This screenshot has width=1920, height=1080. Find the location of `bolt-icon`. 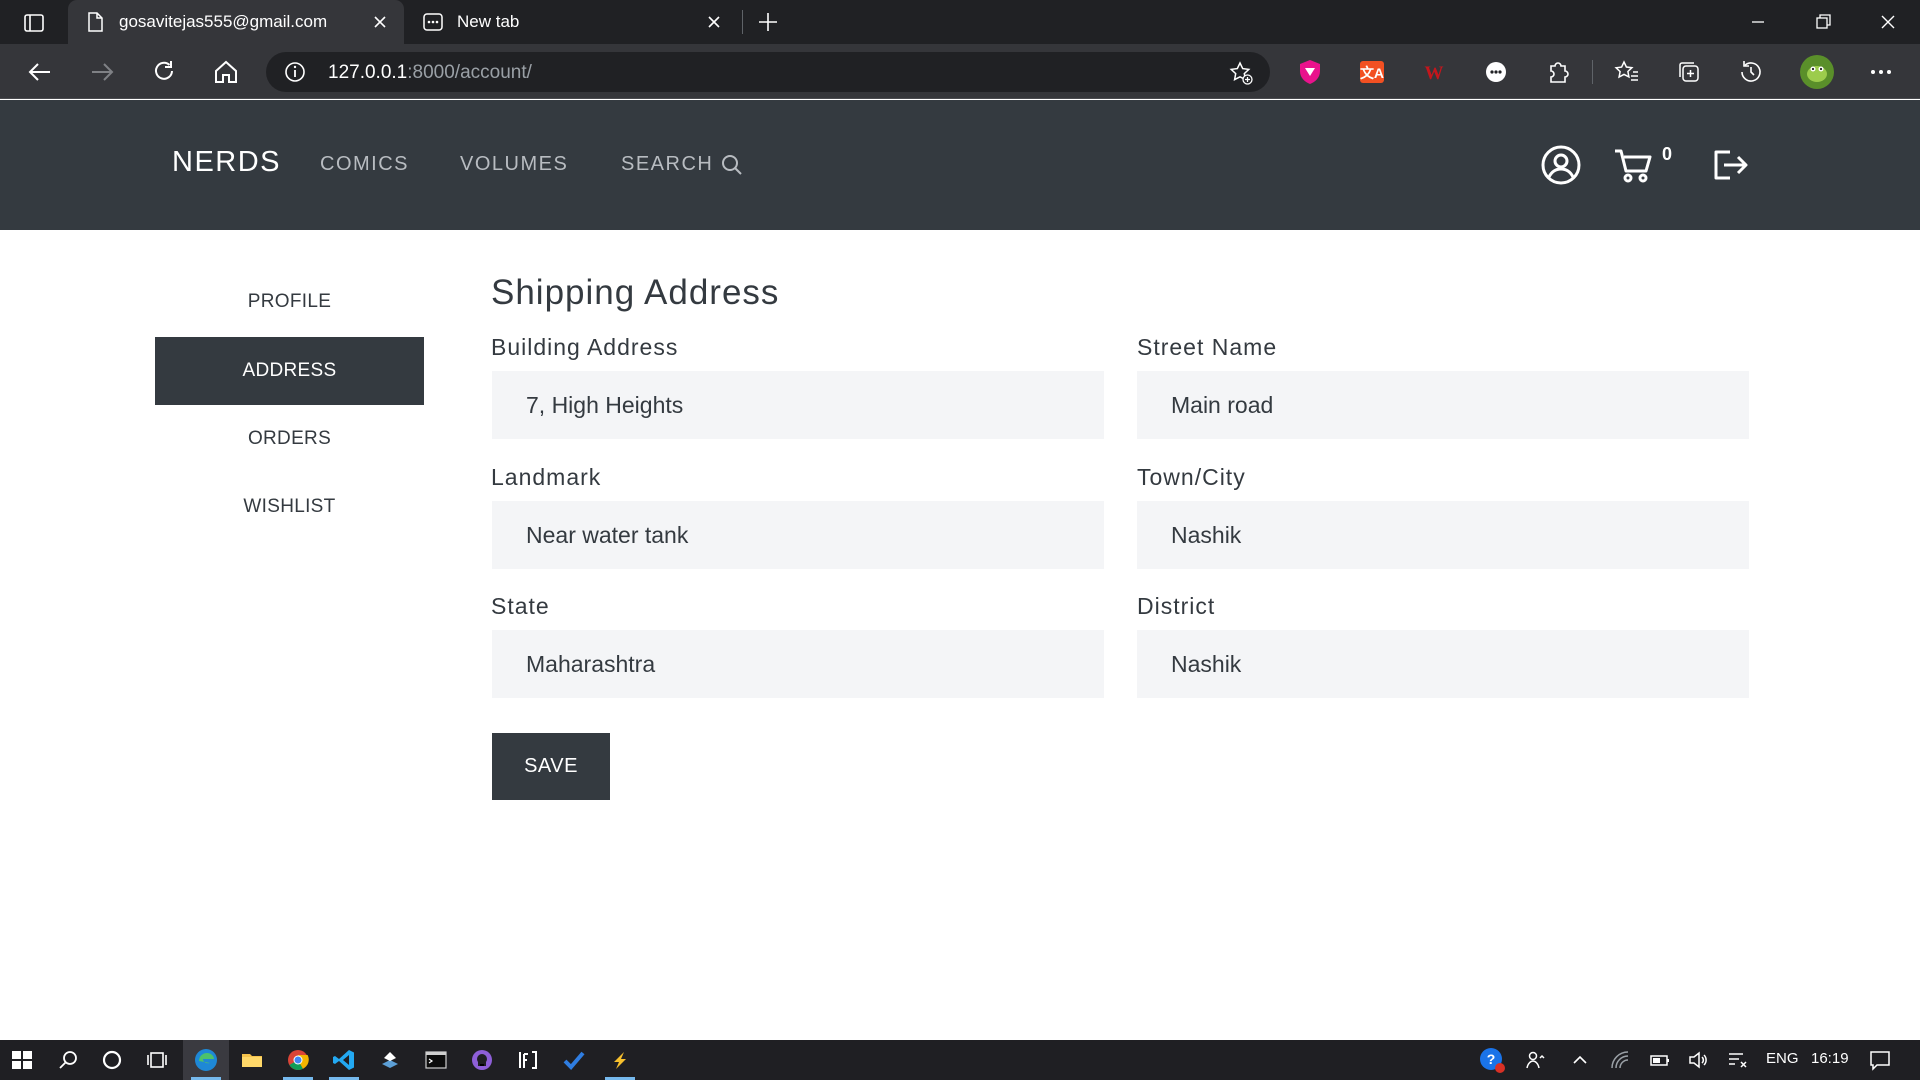

bolt-icon is located at coordinates (620, 1060).